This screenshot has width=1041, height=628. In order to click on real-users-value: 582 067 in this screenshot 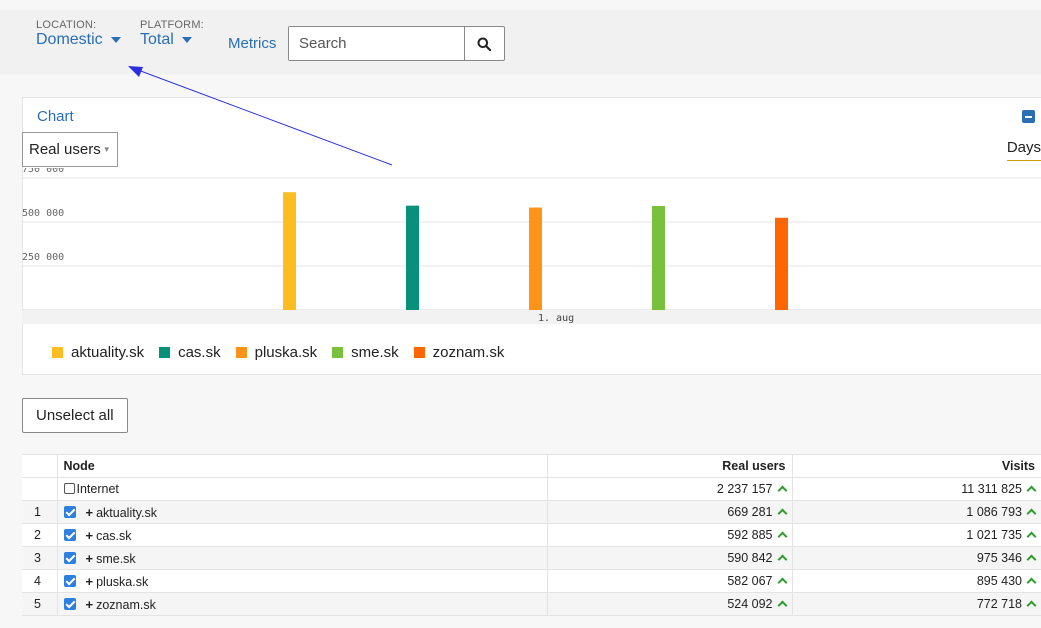, I will do `click(750, 581)`.